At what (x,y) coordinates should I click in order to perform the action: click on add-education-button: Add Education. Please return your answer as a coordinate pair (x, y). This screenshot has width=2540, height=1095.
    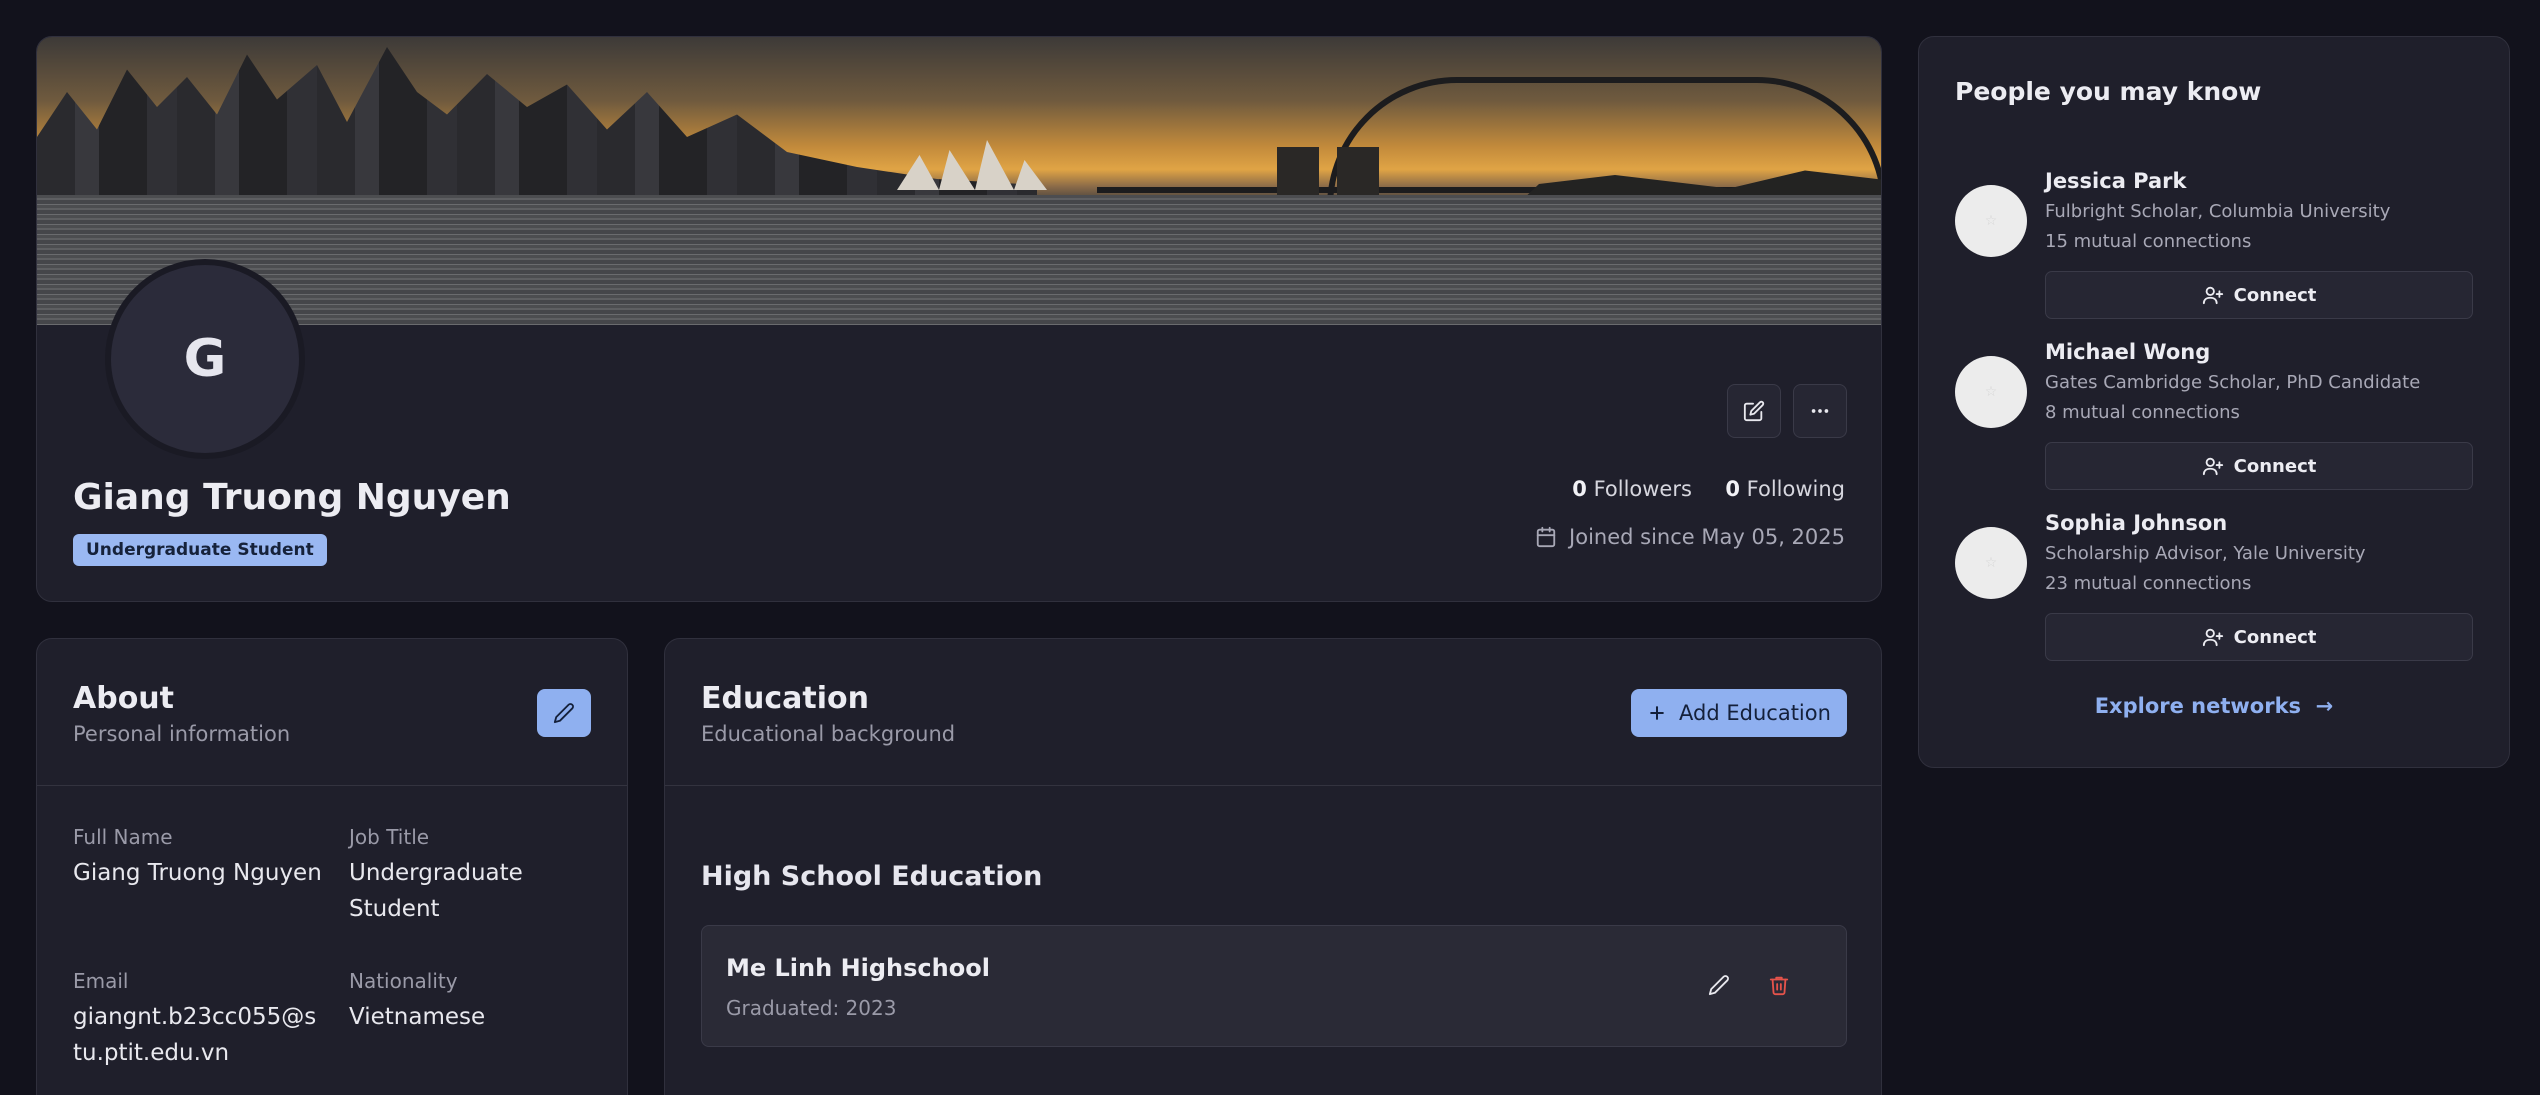
    Looking at the image, I should click on (1739, 713).